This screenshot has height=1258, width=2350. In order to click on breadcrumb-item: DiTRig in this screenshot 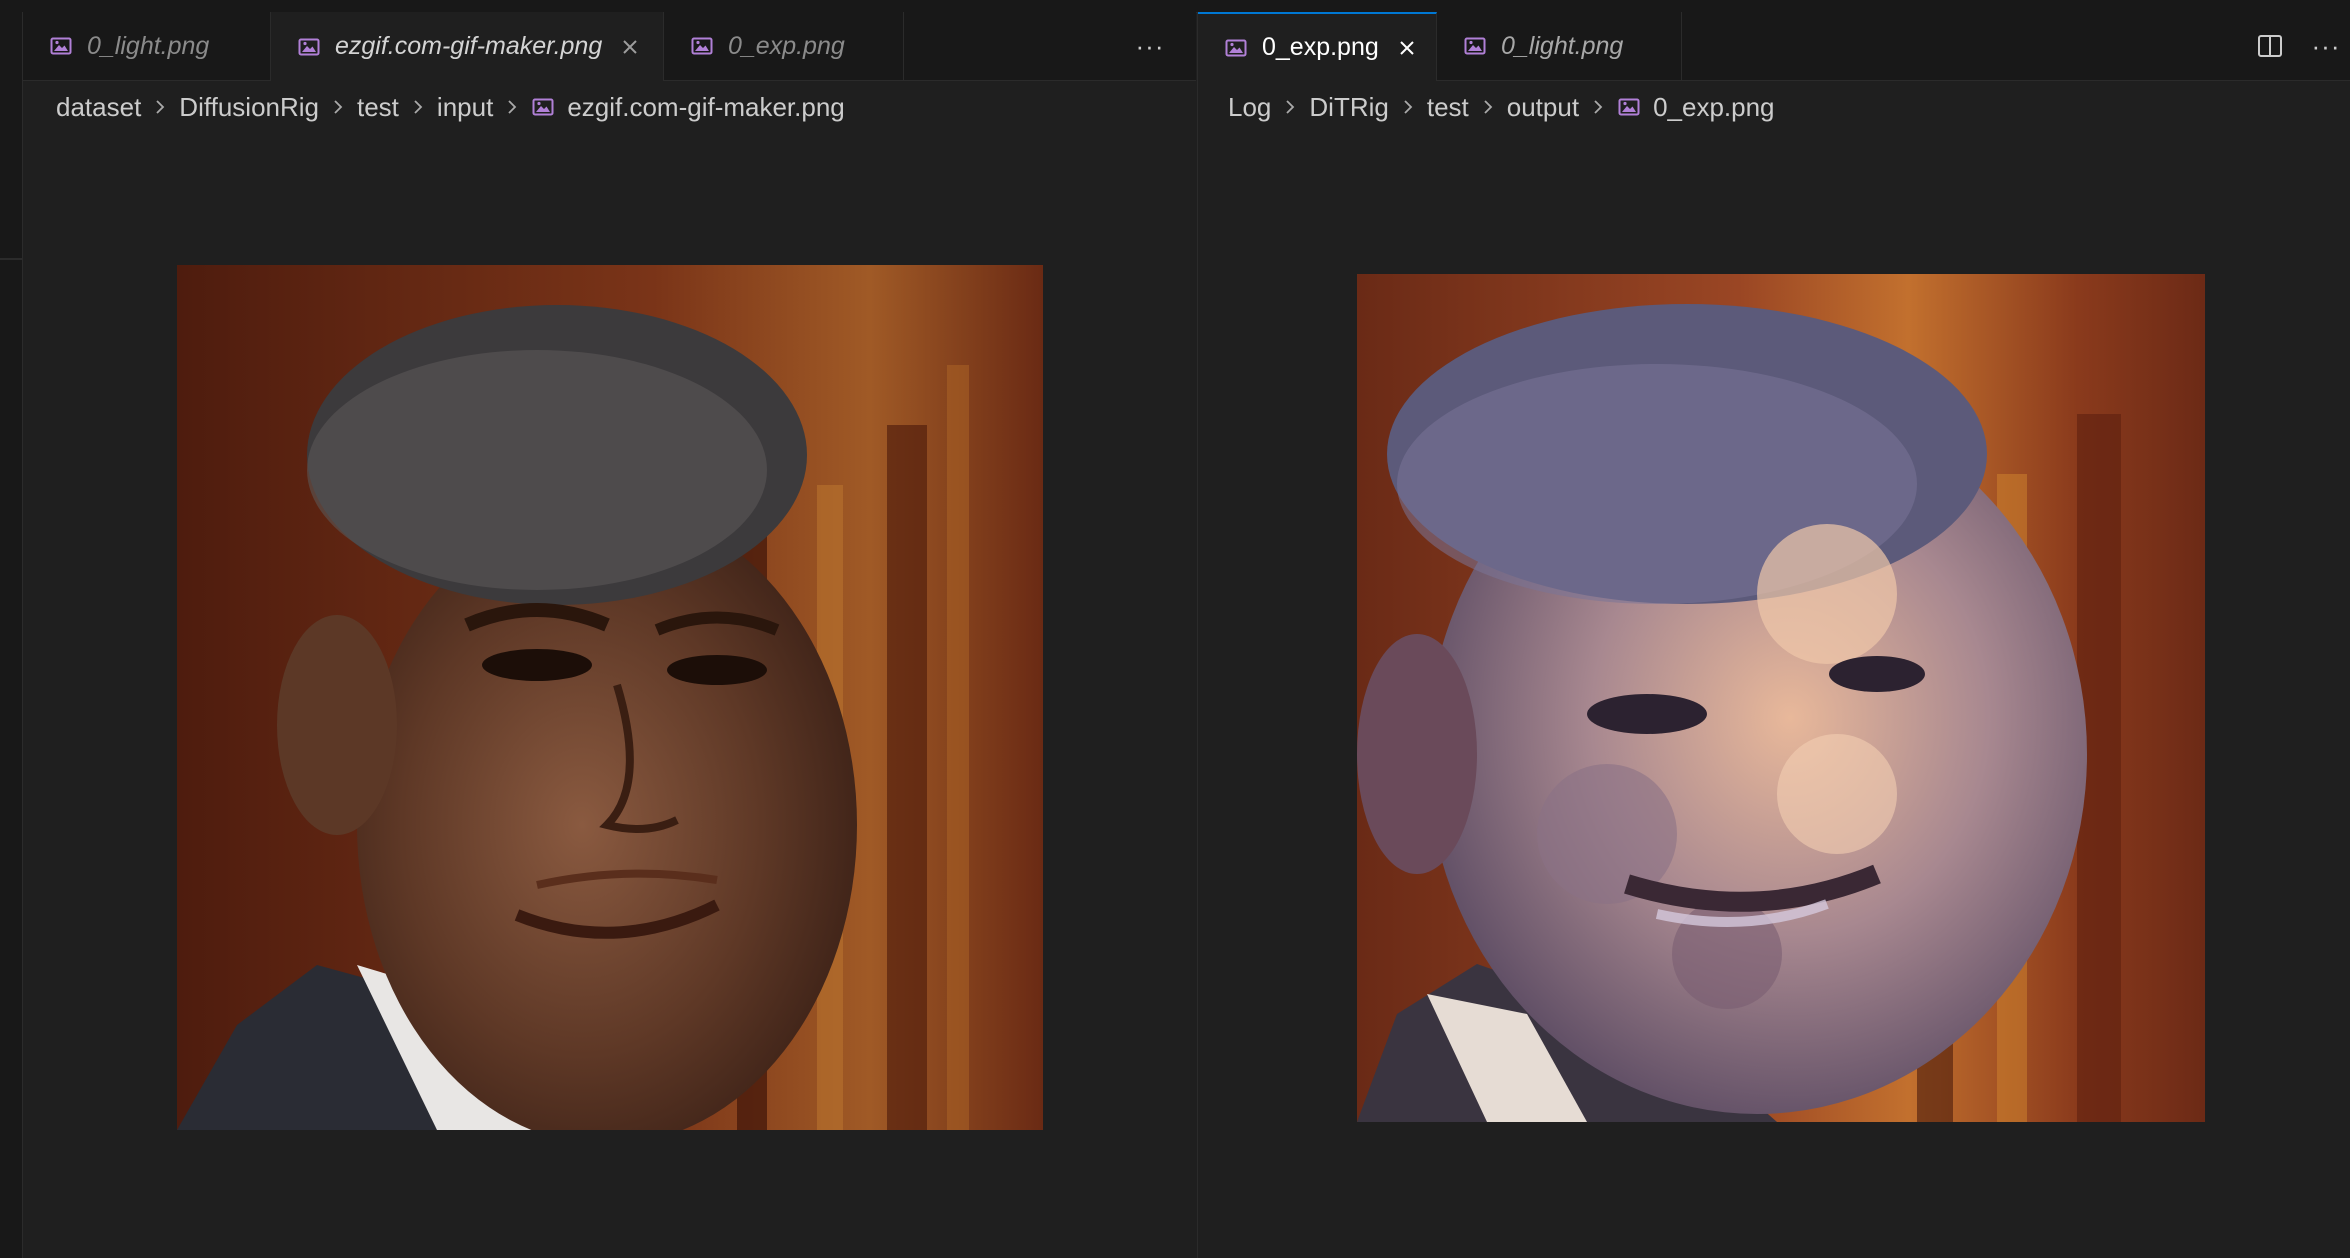, I will do `click(1348, 107)`.